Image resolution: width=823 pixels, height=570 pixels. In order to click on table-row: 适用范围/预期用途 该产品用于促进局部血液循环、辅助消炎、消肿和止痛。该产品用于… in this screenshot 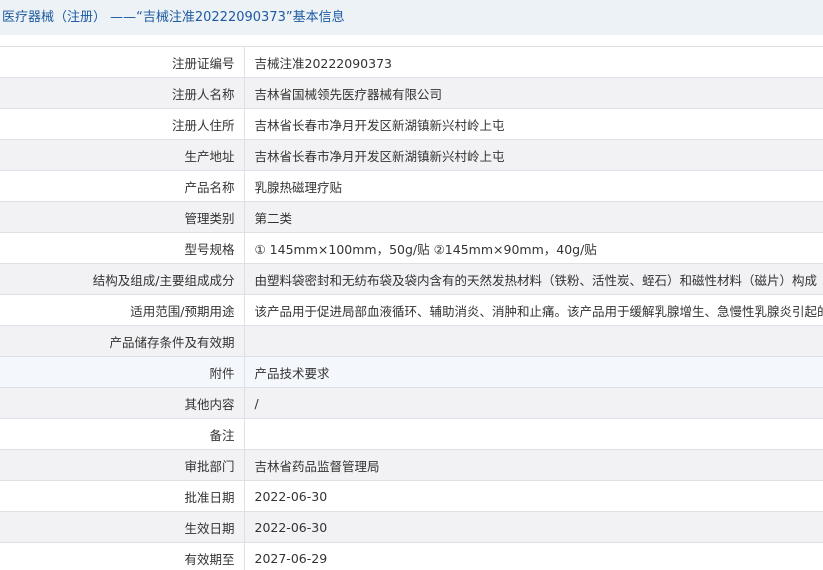, I will do `click(411, 310)`.